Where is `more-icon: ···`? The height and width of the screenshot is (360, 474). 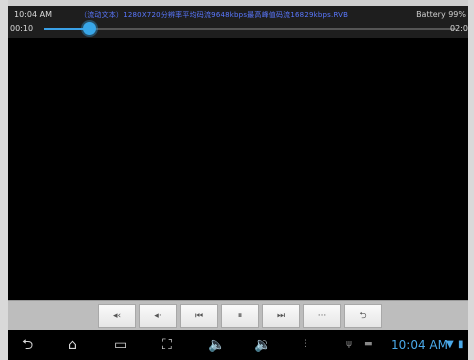
more-icon: ··· is located at coordinates (322, 316).